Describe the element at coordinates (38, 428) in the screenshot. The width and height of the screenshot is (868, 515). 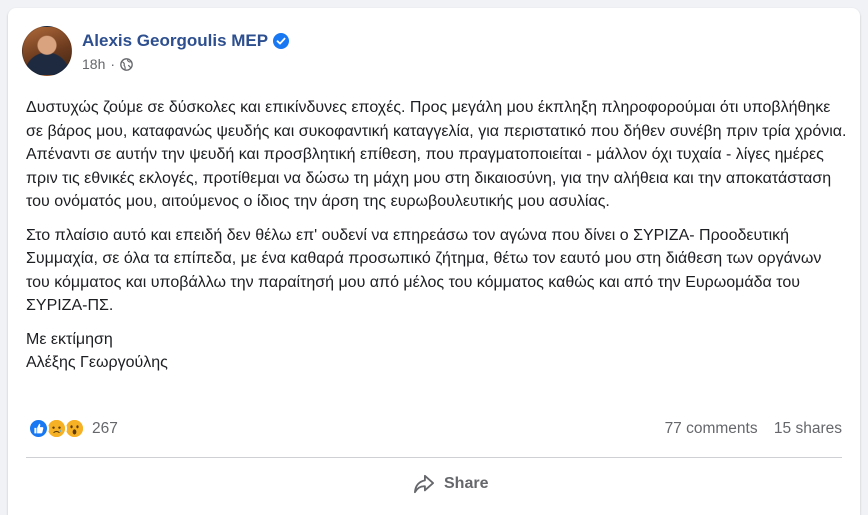
I see `like-reaction-icon` at that location.